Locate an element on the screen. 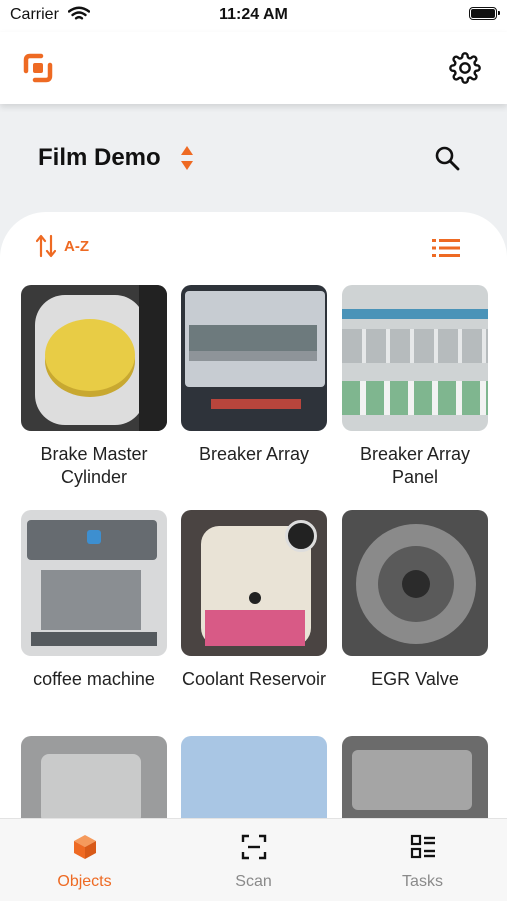 The height and width of the screenshot is (902, 507). object-tile: Coolant Reservoir is located at coordinates (254, 600).